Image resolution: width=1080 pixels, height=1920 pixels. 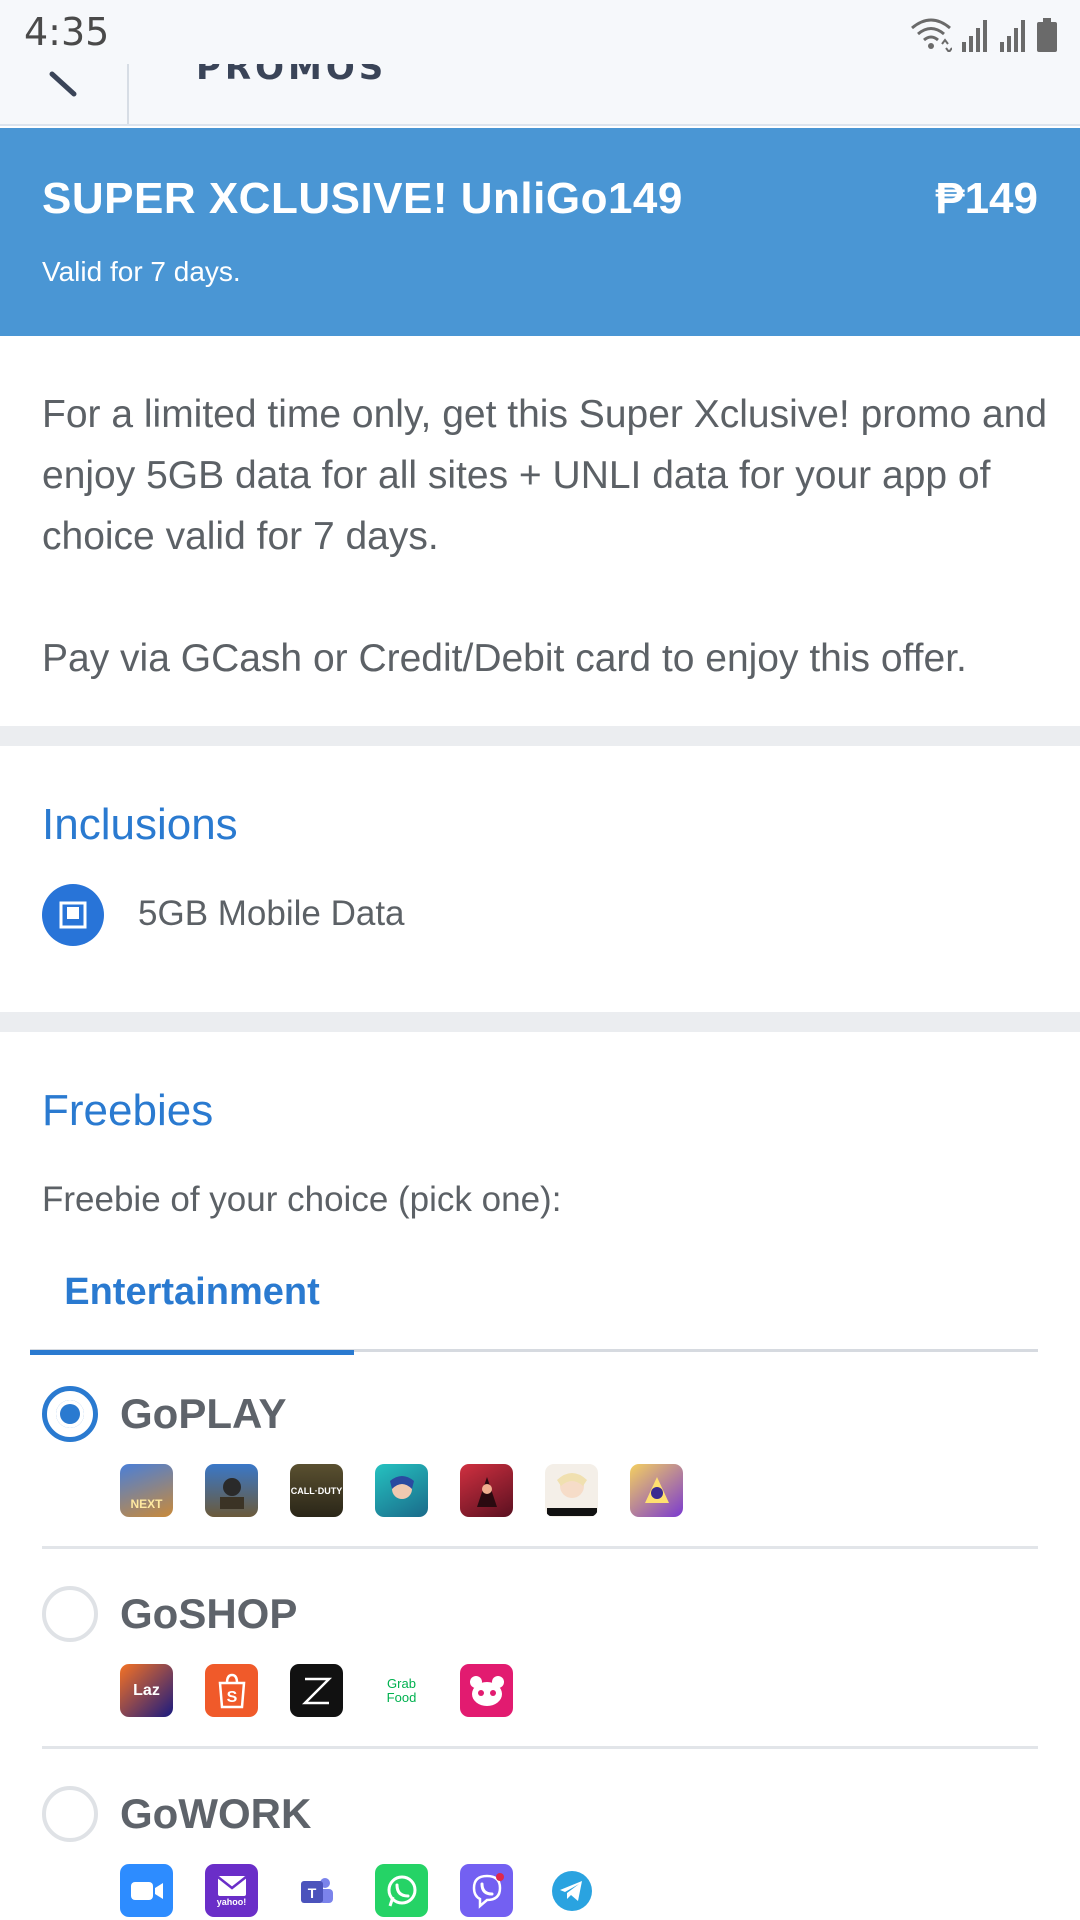 I want to click on status-time: 4:35, so click(x=67, y=32).